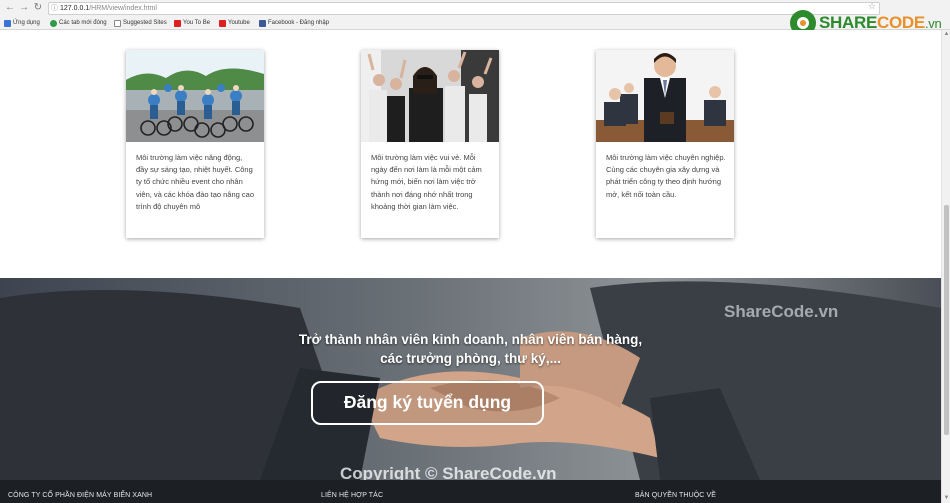  What do you see at coordinates (464, 8) in the screenshot?
I see `address-bar: ⓘ 127.0.0.1/HRM/view/index.html` at bounding box center [464, 8].